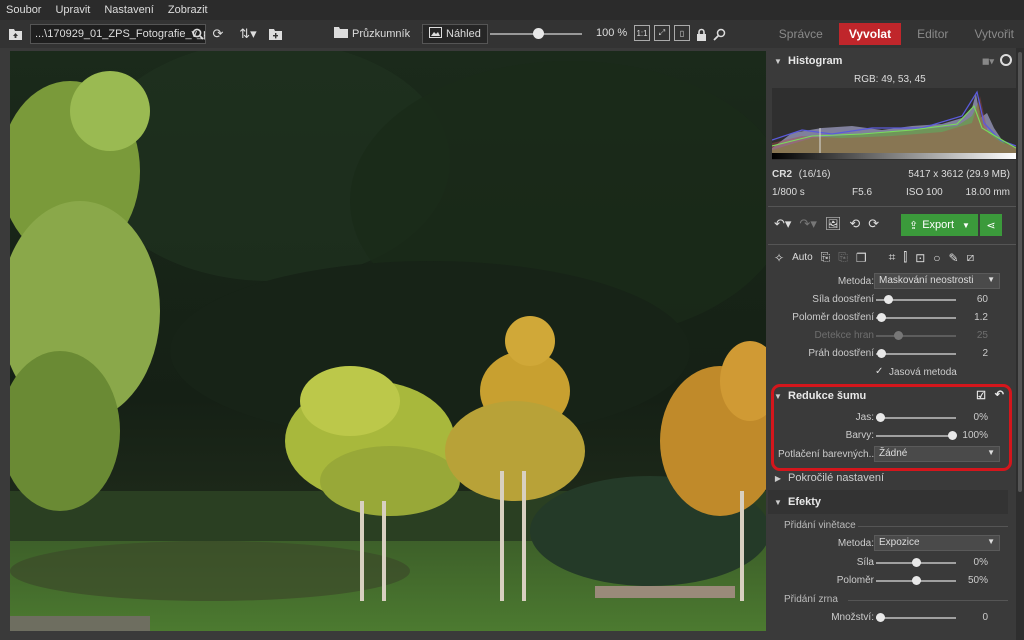 This screenshot has height=640, width=1024. What do you see at coordinates (72, 10) in the screenshot?
I see `menu-edit: Upravit` at bounding box center [72, 10].